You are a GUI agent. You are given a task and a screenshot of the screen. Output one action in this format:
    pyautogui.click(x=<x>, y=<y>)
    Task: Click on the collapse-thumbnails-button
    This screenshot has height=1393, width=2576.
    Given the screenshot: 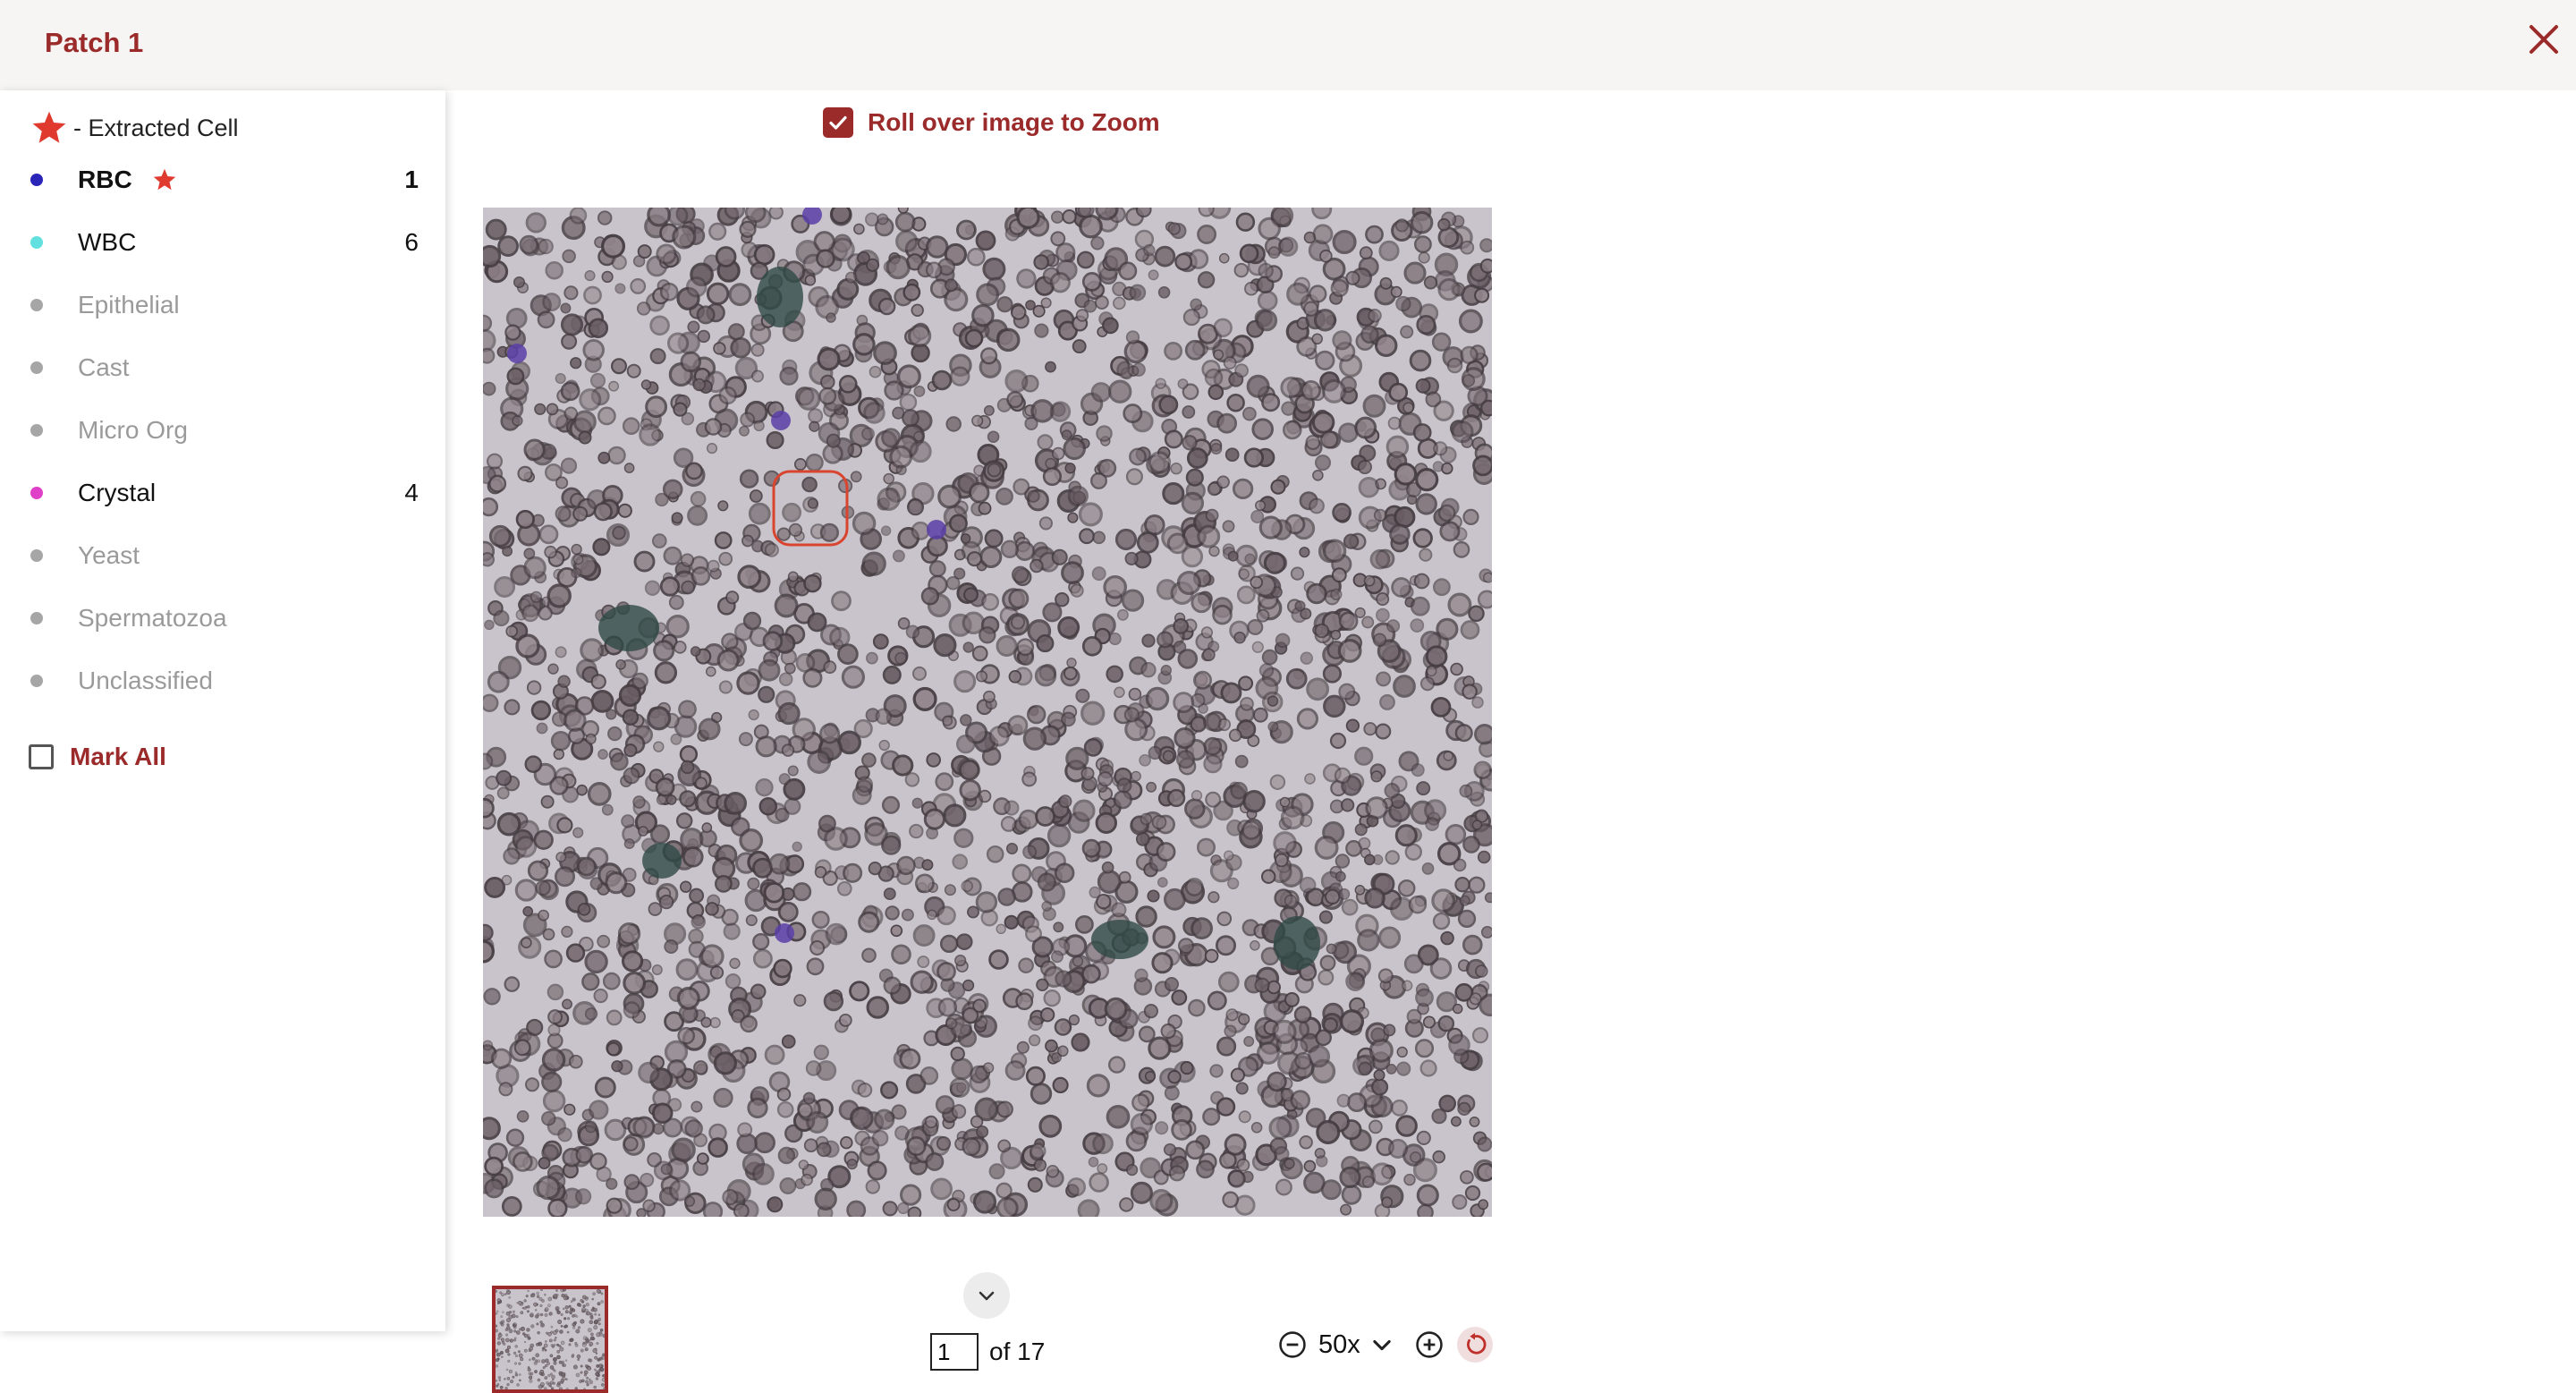 What is the action you would take?
    pyautogui.click(x=986, y=1295)
    